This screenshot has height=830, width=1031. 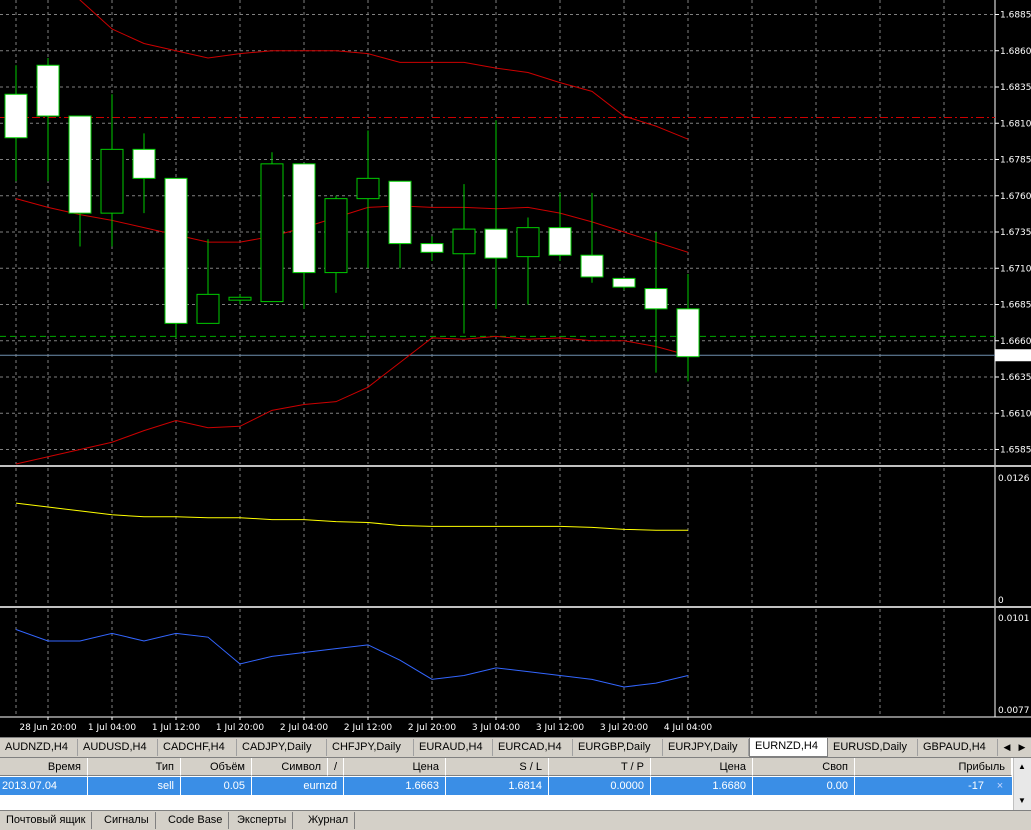 What do you see at coordinates (600, 767) in the screenshot?
I see `col-tp-header: T / P` at bounding box center [600, 767].